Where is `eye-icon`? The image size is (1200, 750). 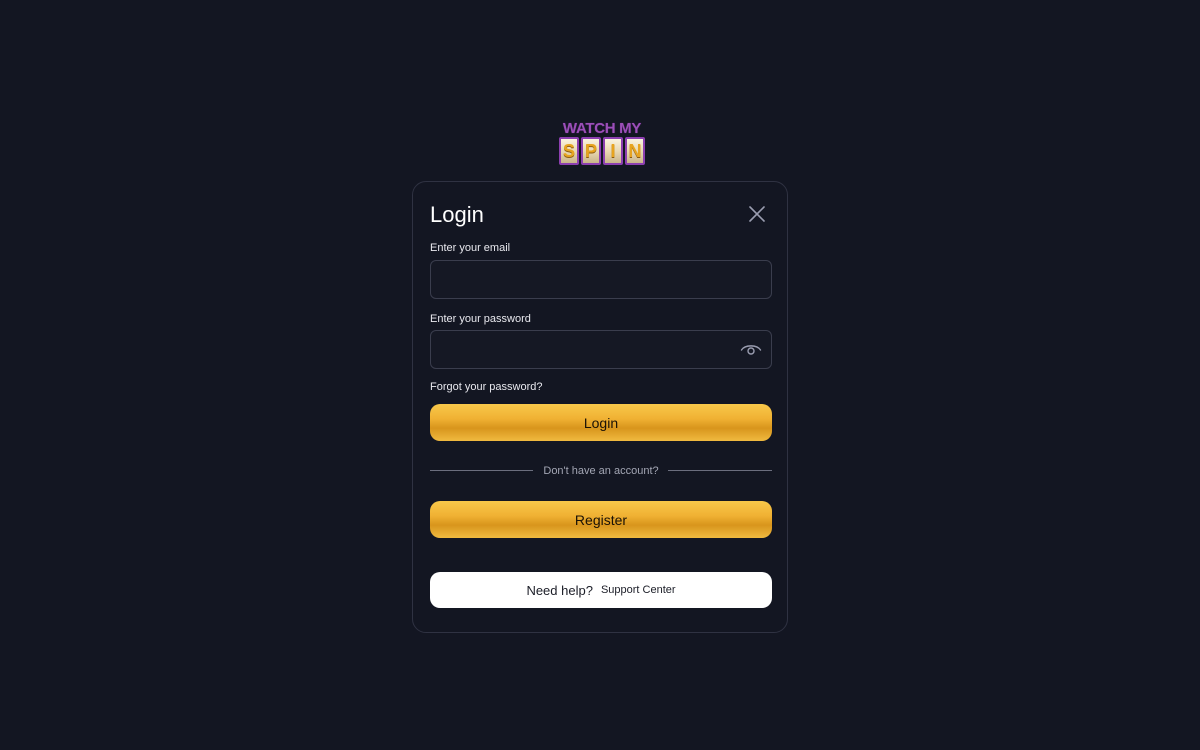 eye-icon is located at coordinates (751, 350).